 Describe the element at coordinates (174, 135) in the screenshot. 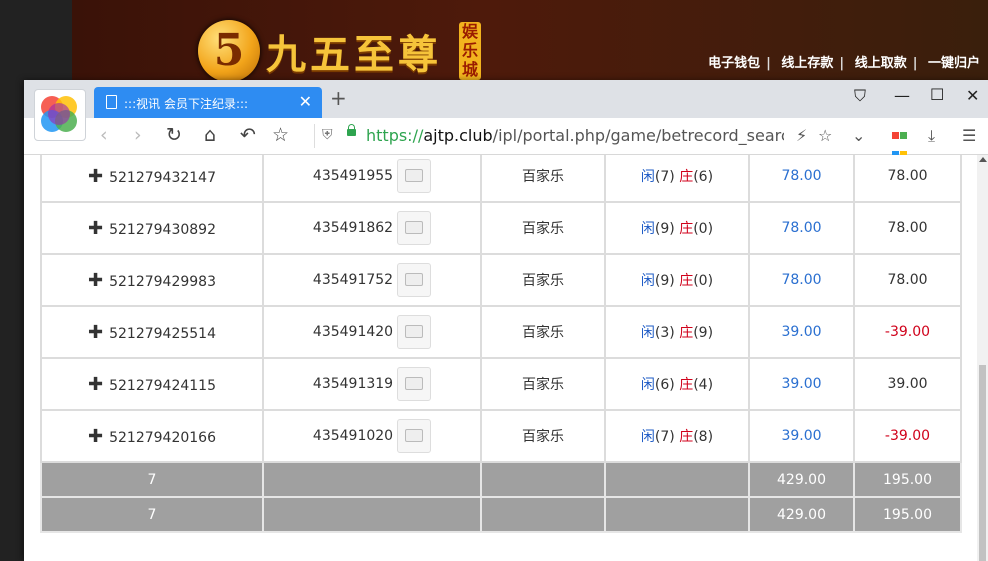

I see `reload-icon: ↻` at that location.